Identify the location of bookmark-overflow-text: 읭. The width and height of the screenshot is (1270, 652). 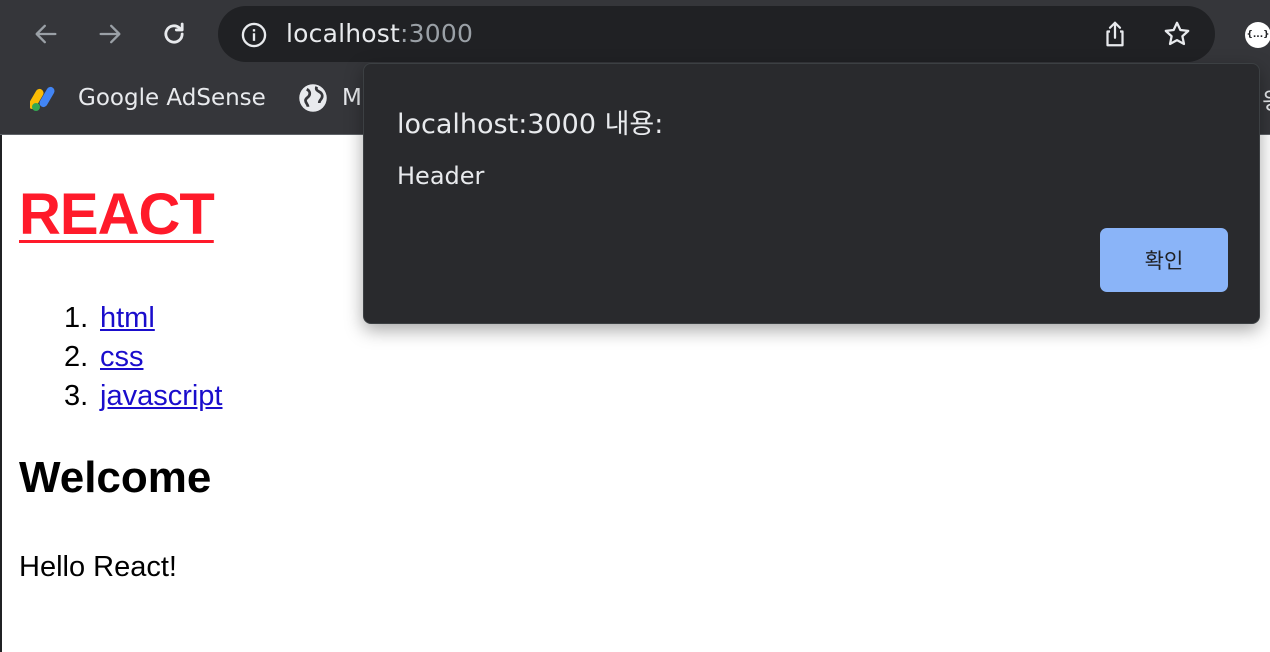
(1266, 99).